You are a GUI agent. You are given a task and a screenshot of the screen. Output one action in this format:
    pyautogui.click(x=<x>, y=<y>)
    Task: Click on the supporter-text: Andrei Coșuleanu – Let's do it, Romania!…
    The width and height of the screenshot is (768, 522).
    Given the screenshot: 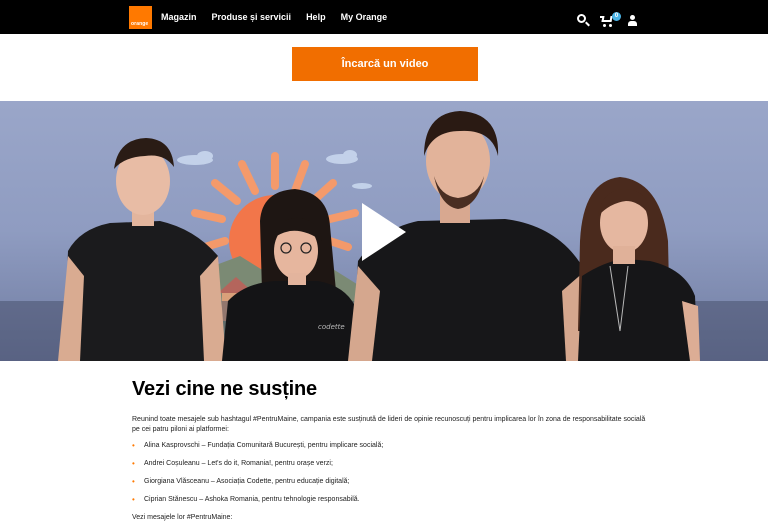 What is the action you would take?
    pyautogui.click(x=238, y=463)
    